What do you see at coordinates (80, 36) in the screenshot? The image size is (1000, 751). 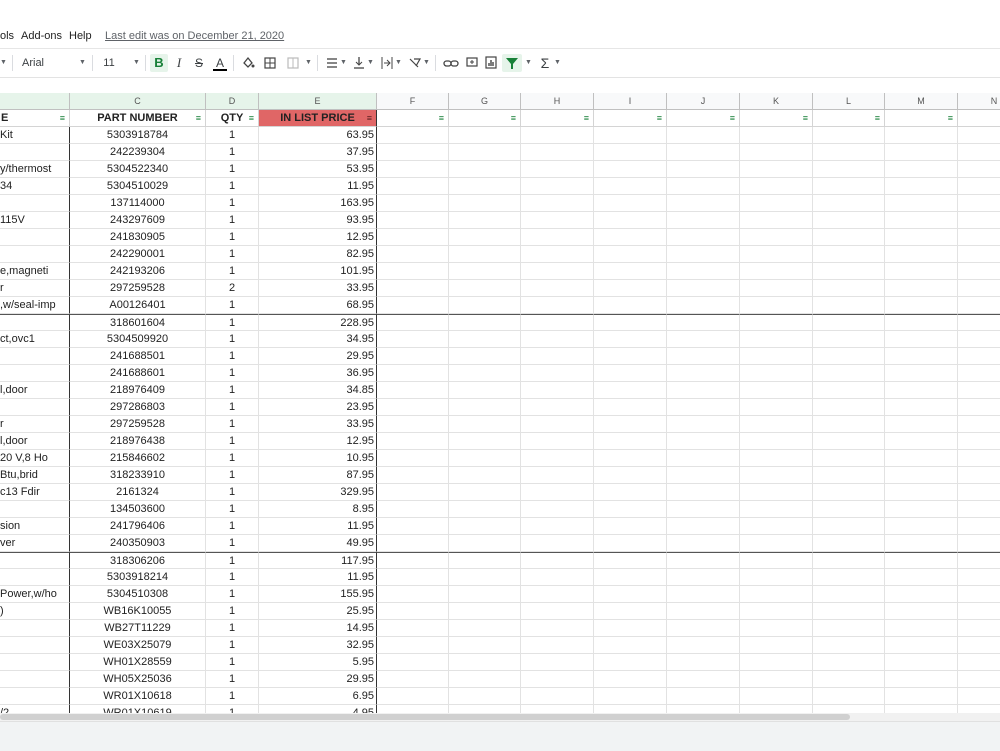 I see `menu-help: Help` at bounding box center [80, 36].